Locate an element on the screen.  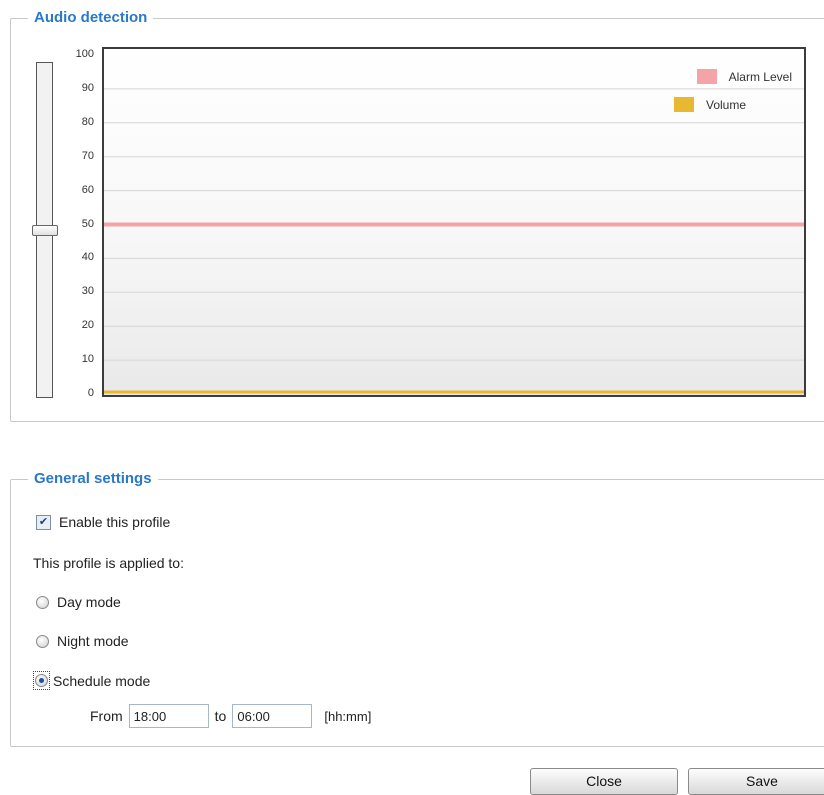
legend-volume-label: Volume is located at coordinates (726, 104).